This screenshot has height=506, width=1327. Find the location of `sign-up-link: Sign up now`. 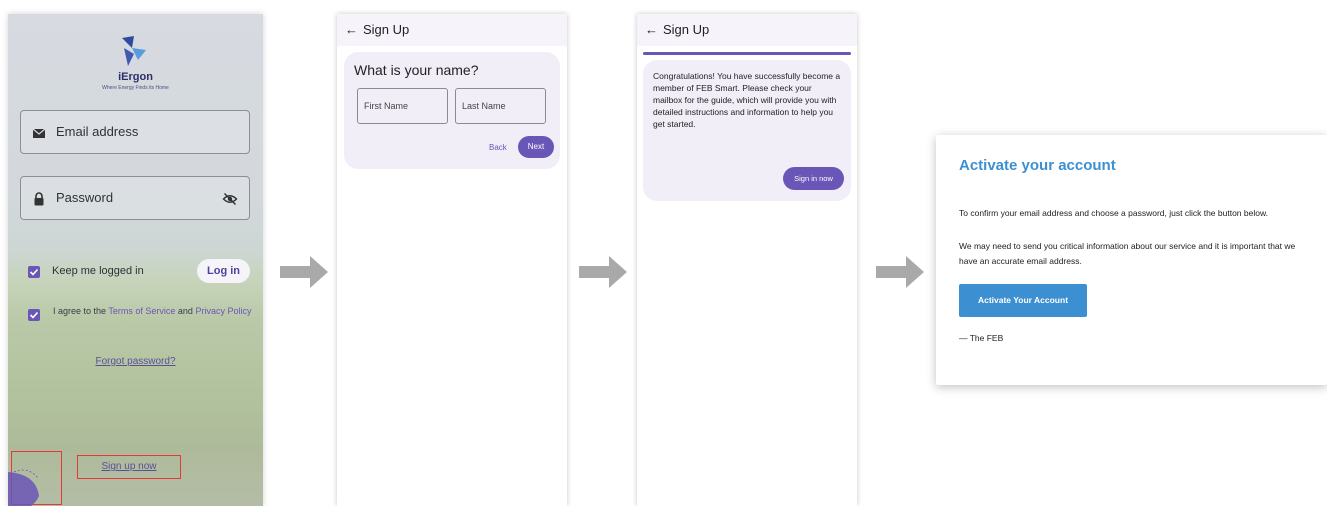

sign-up-link: Sign up now is located at coordinates (129, 466).